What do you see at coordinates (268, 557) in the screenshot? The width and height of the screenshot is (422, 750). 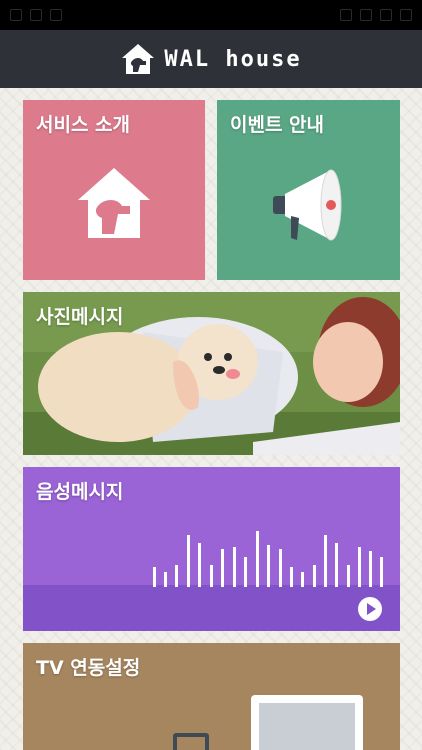 I see `voice-waveform` at bounding box center [268, 557].